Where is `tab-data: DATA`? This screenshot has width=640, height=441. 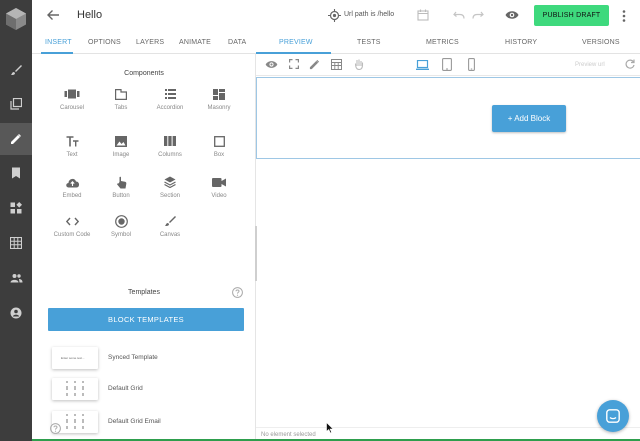
tab-data: DATA is located at coordinates (237, 42).